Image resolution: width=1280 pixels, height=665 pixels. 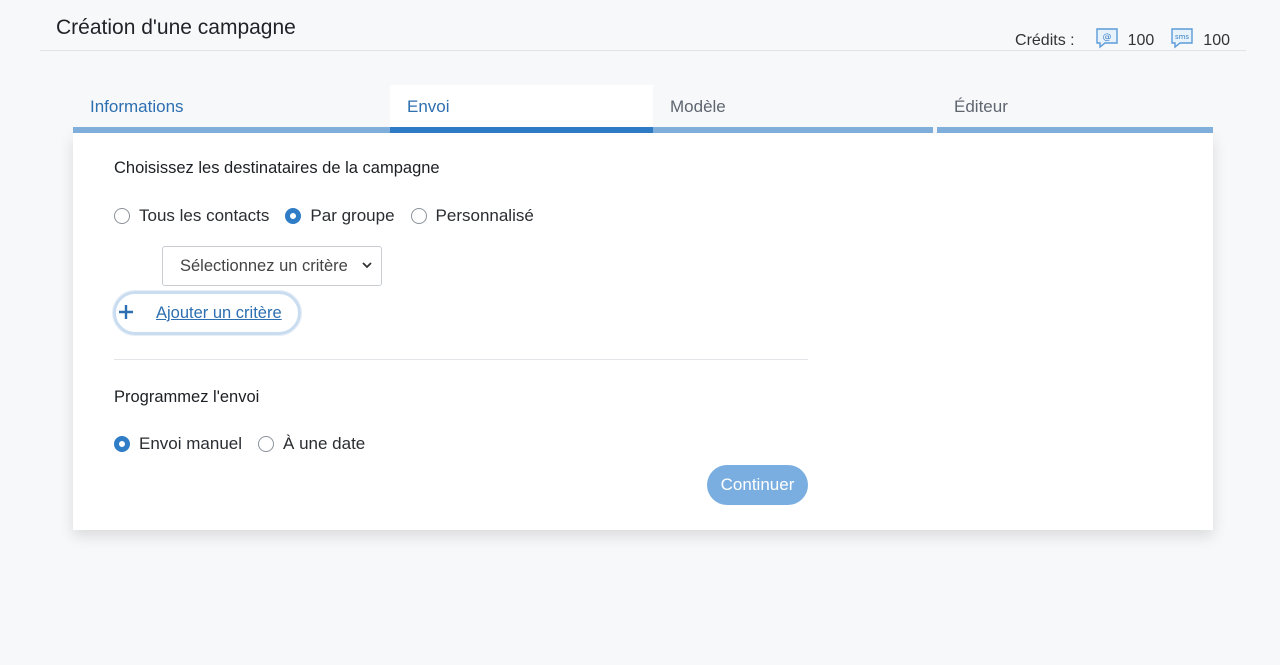 I want to click on criterion-select: Sélectionnez un critère, so click(x=272, y=266).